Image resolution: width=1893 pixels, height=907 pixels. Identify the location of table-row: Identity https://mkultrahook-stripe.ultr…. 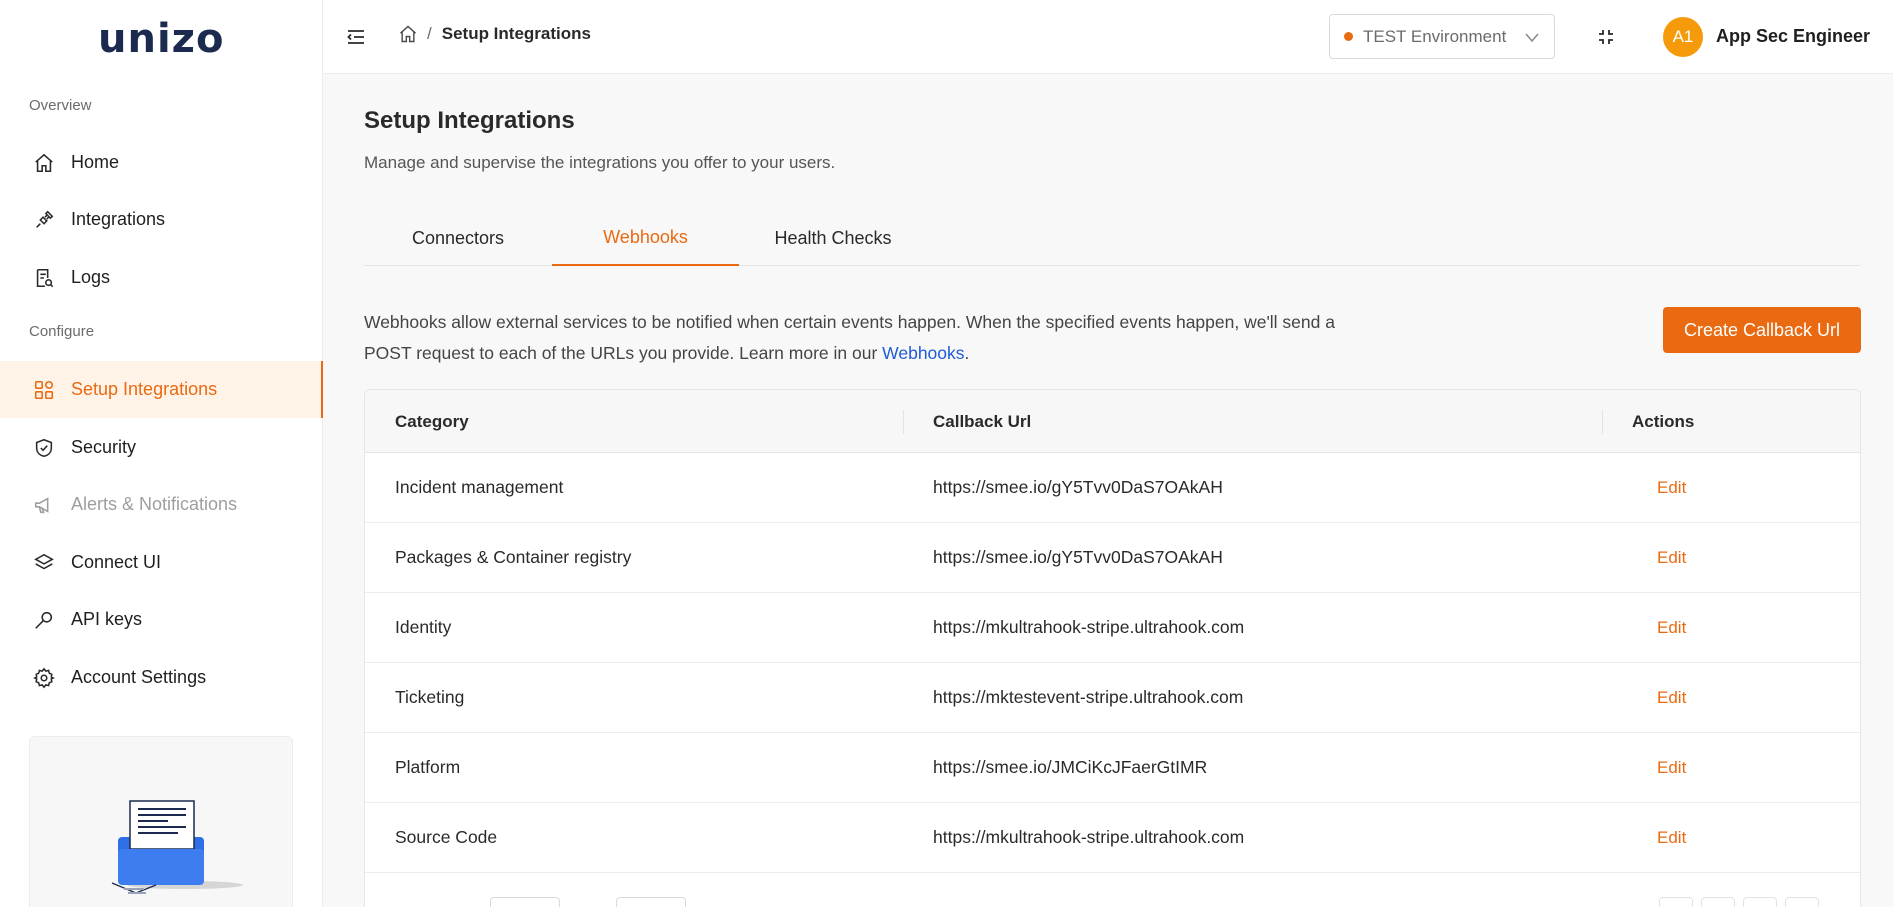
(1112, 628).